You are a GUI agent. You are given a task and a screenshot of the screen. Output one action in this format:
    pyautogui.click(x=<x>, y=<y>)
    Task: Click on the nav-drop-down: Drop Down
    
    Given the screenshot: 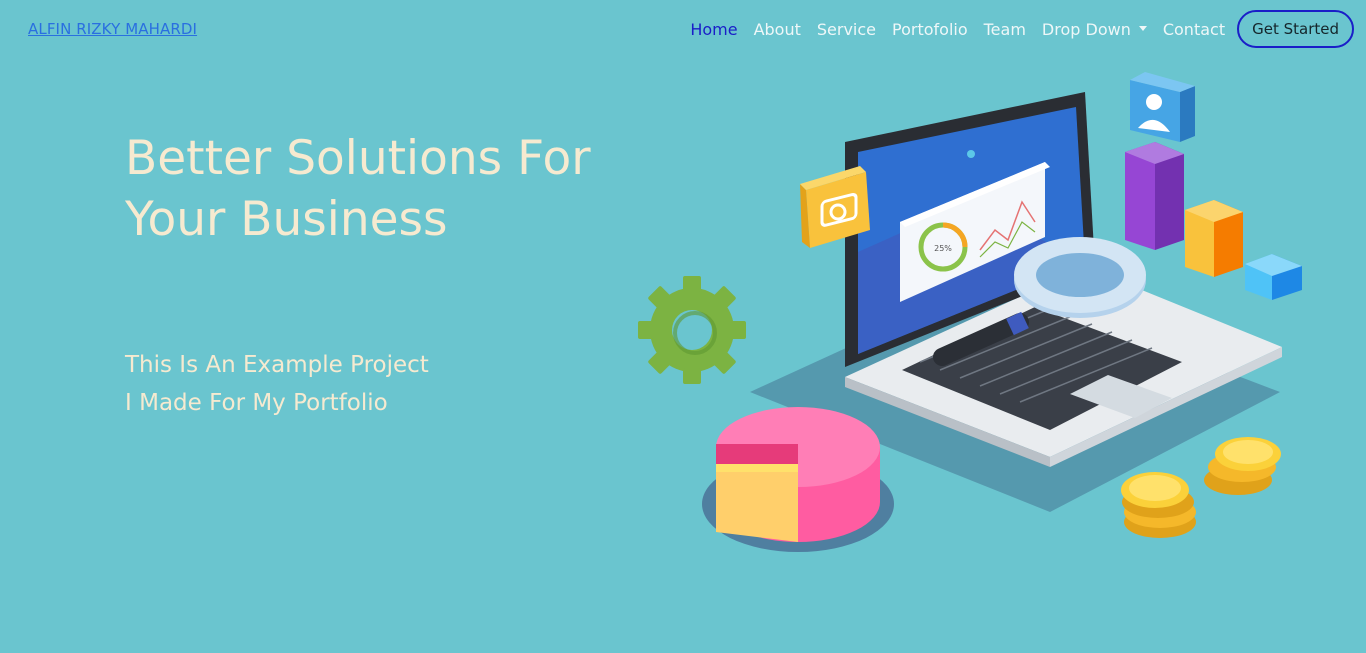 What is the action you would take?
    pyautogui.click(x=1094, y=29)
    